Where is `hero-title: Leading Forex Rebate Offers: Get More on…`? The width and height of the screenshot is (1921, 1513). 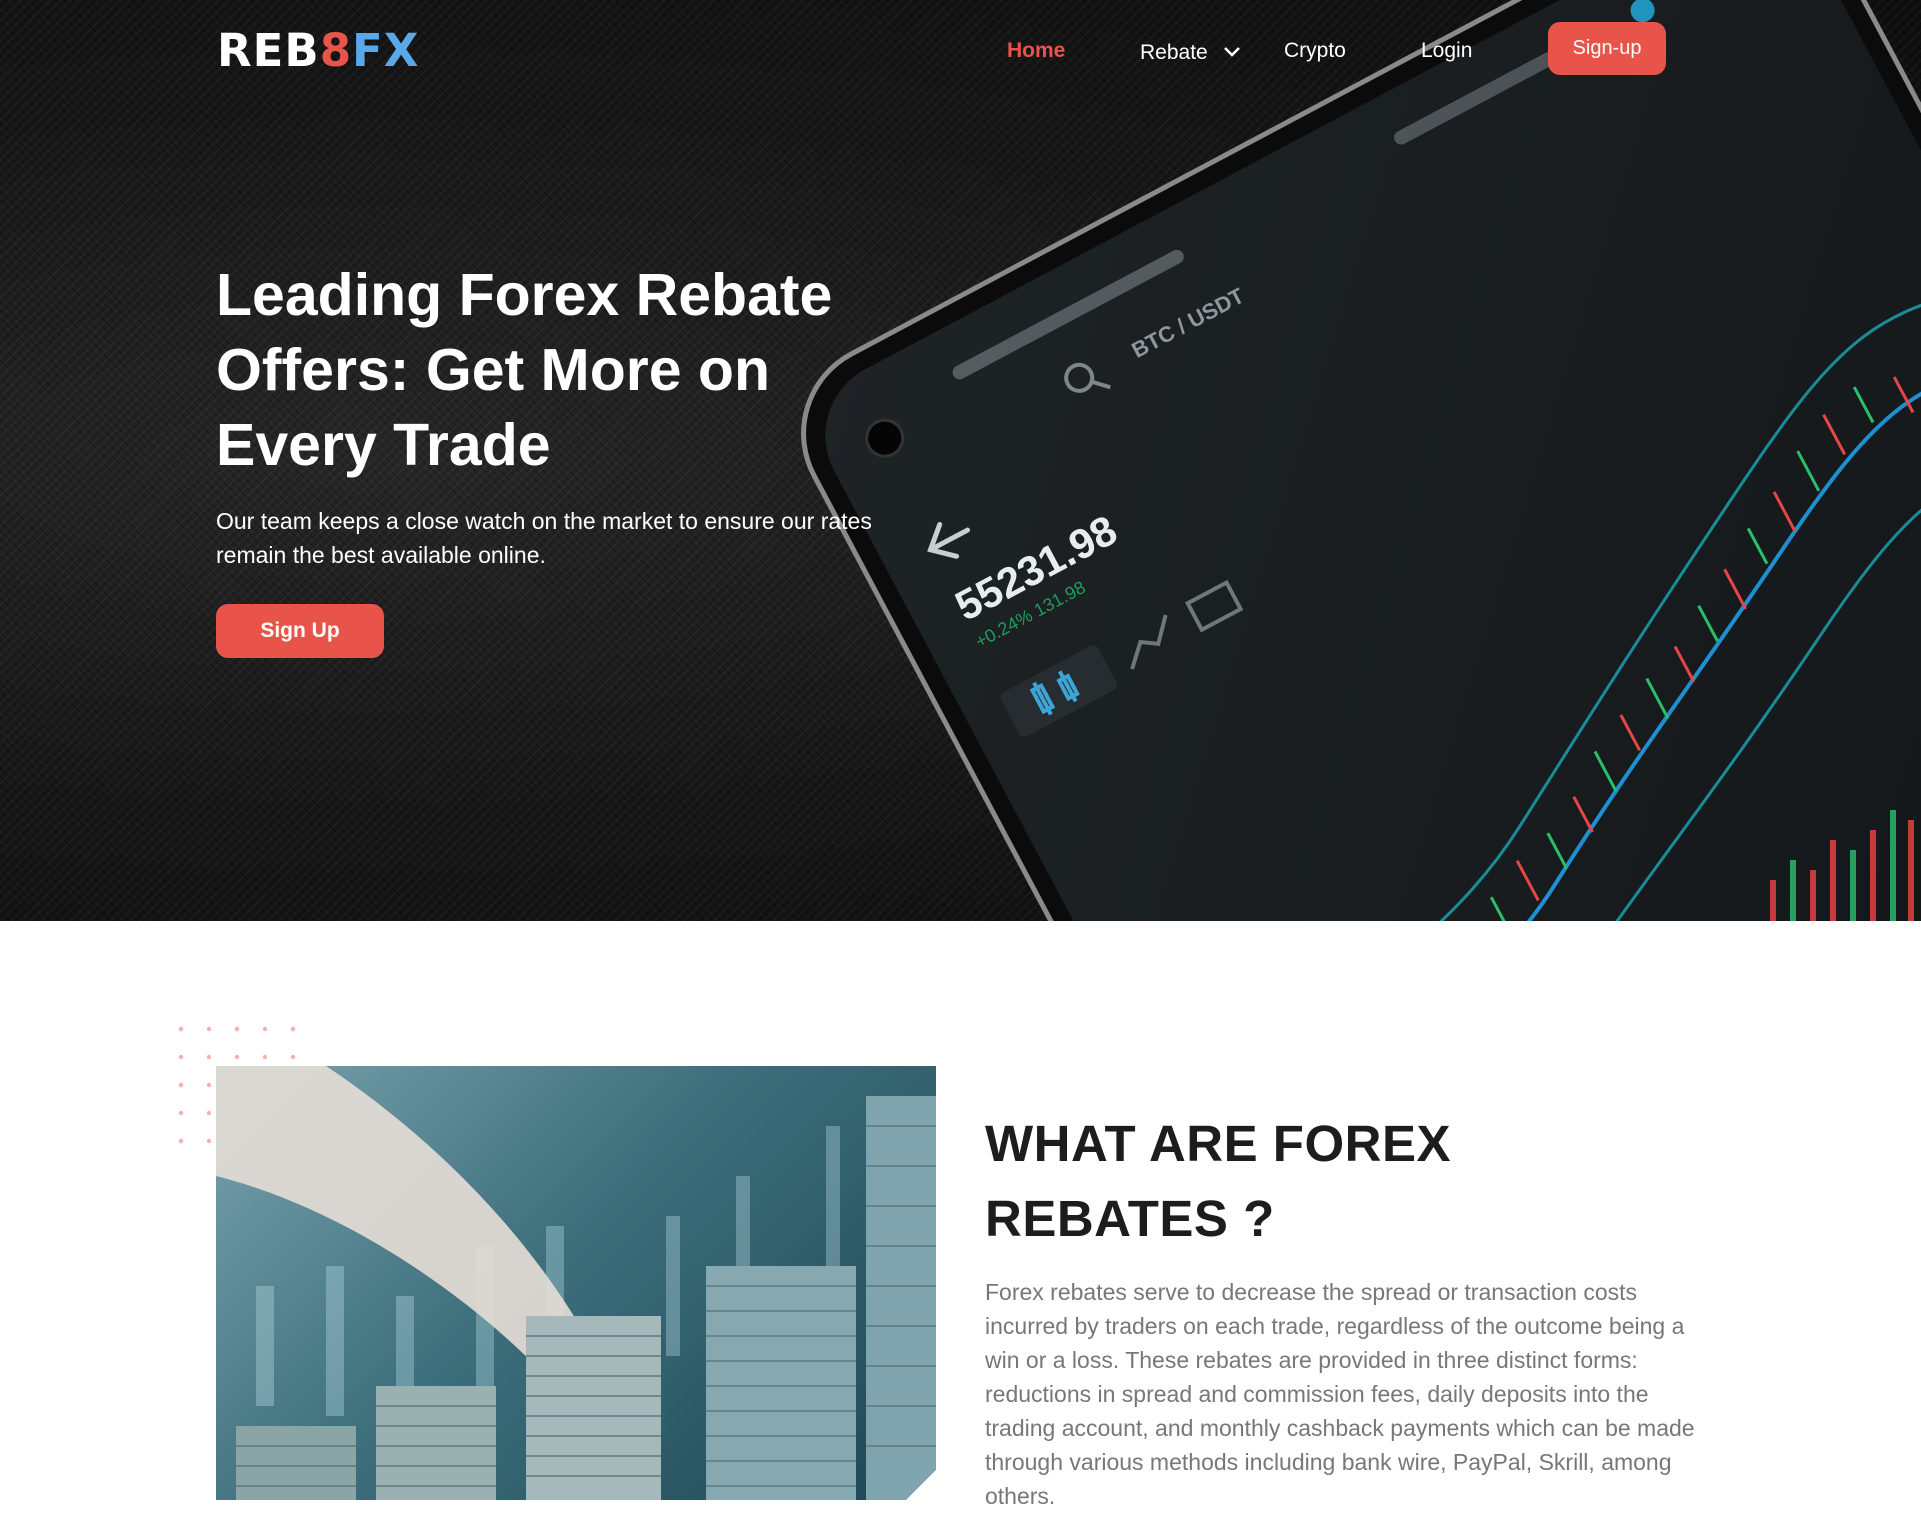
hero-title: Leading Forex Rebate Offers: Get More on… is located at coordinates (524, 370).